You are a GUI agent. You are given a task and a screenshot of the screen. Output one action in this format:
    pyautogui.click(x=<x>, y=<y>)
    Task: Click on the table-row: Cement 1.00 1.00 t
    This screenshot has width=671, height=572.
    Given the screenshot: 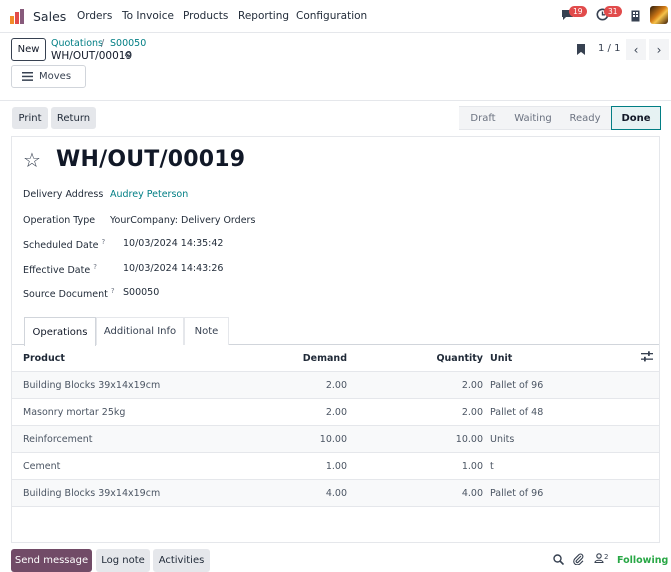 What is the action you would take?
    pyautogui.click(x=335, y=466)
    